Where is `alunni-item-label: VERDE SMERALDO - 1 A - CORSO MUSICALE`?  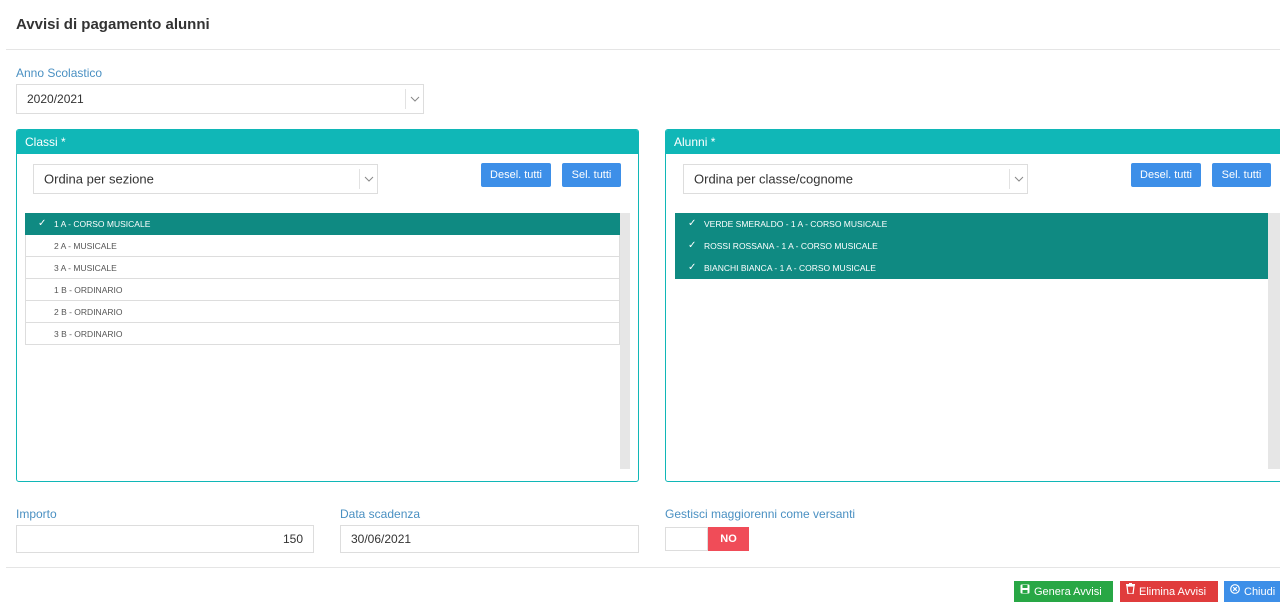
alunni-item-label: VERDE SMERALDO - 1 A - CORSO MUSICALE is located at coordinates (796, 224).